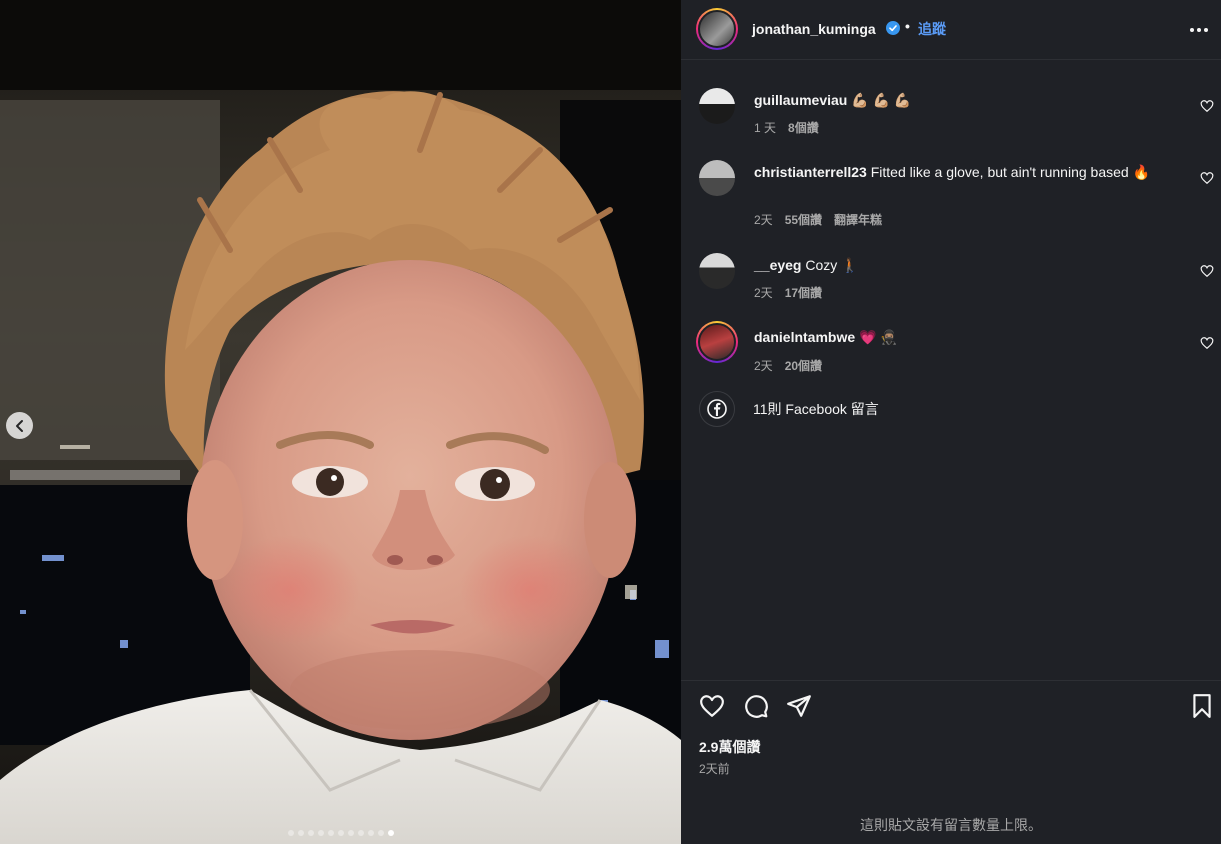 This screenshot has width=1221, height=844. I want to click on facebook-comments-link: 11則 Facebook 留言, so click(789, 409).